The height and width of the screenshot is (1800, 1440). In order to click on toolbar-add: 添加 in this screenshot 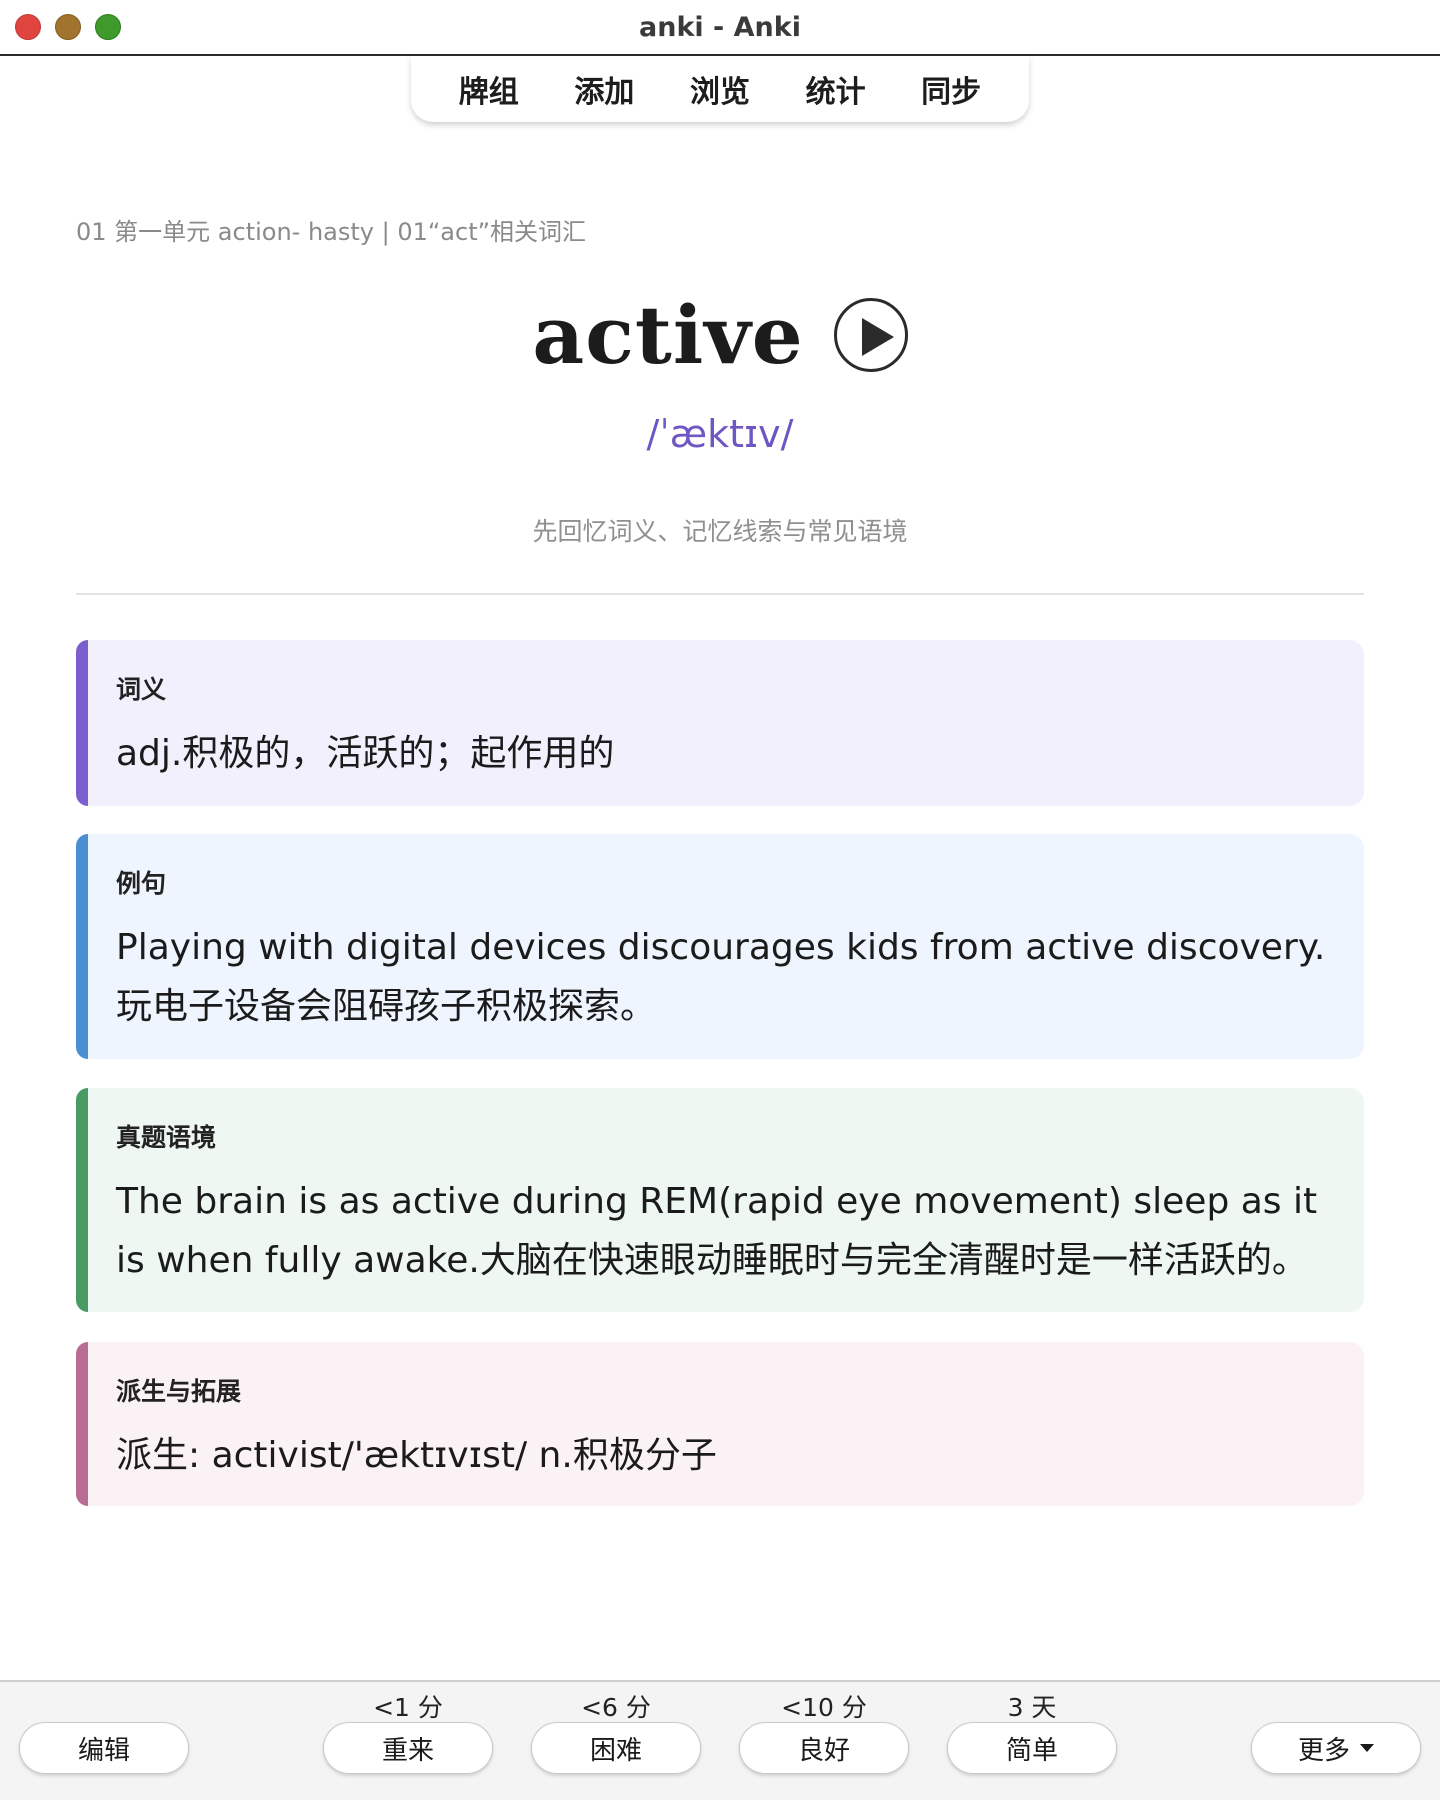, I will do `click(604, 89)`.